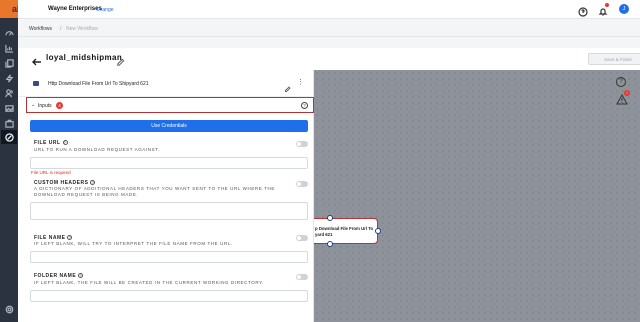  Describe the element at coordinates (105, 10) in the screenshot. I see `change-org-link: Change` at that location.